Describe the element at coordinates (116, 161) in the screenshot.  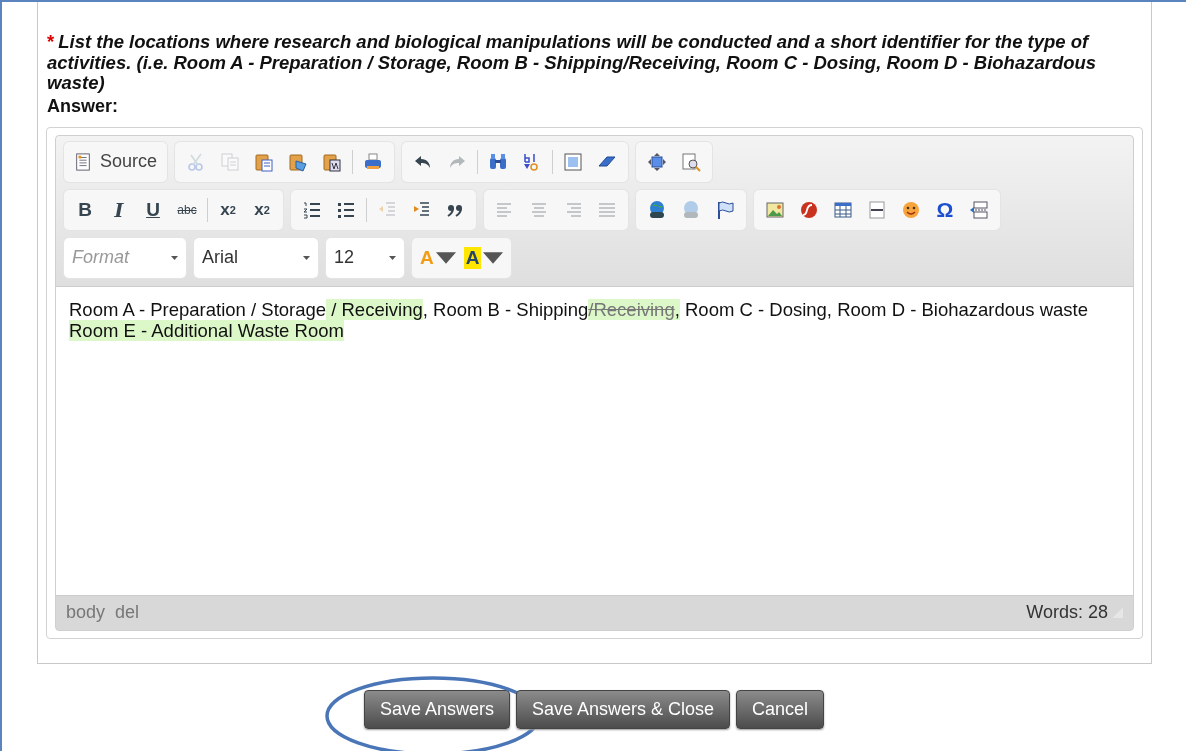
I see `source-button: Source` at that location.